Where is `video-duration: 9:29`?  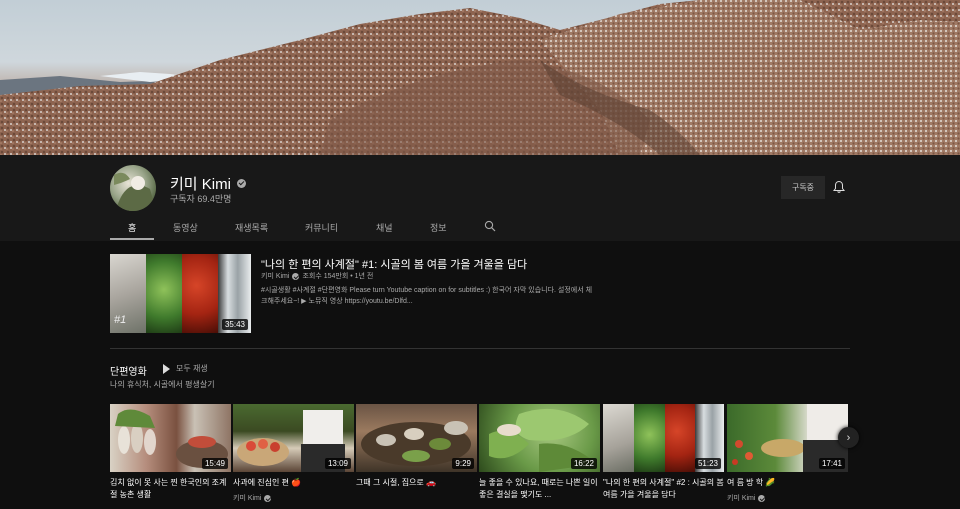 video-duration: 9:29 is located at coordinates (463, 463).